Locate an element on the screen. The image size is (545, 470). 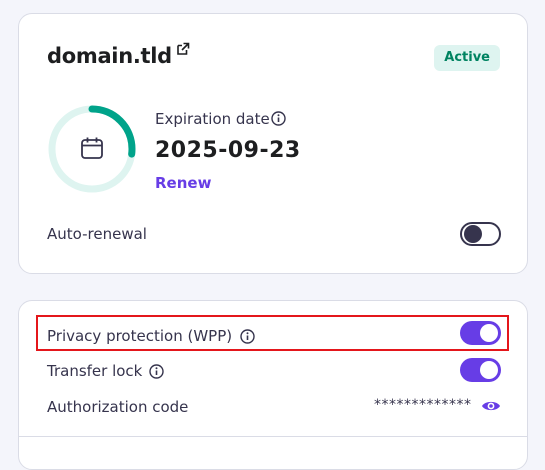
section-divider is located at coordinates (273, 436).